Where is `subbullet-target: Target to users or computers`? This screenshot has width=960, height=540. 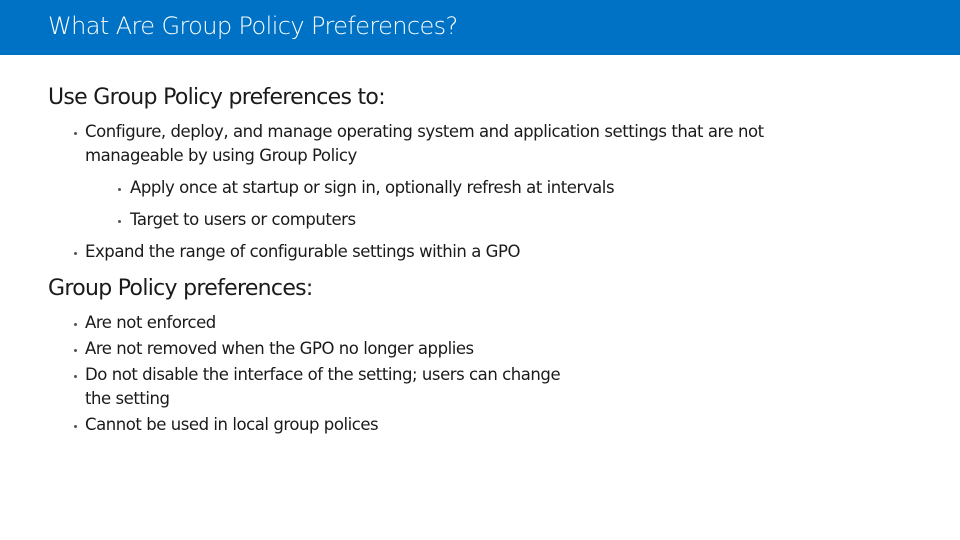
subbullet-target: Target to users or computers is located at coordinates (243, 219).